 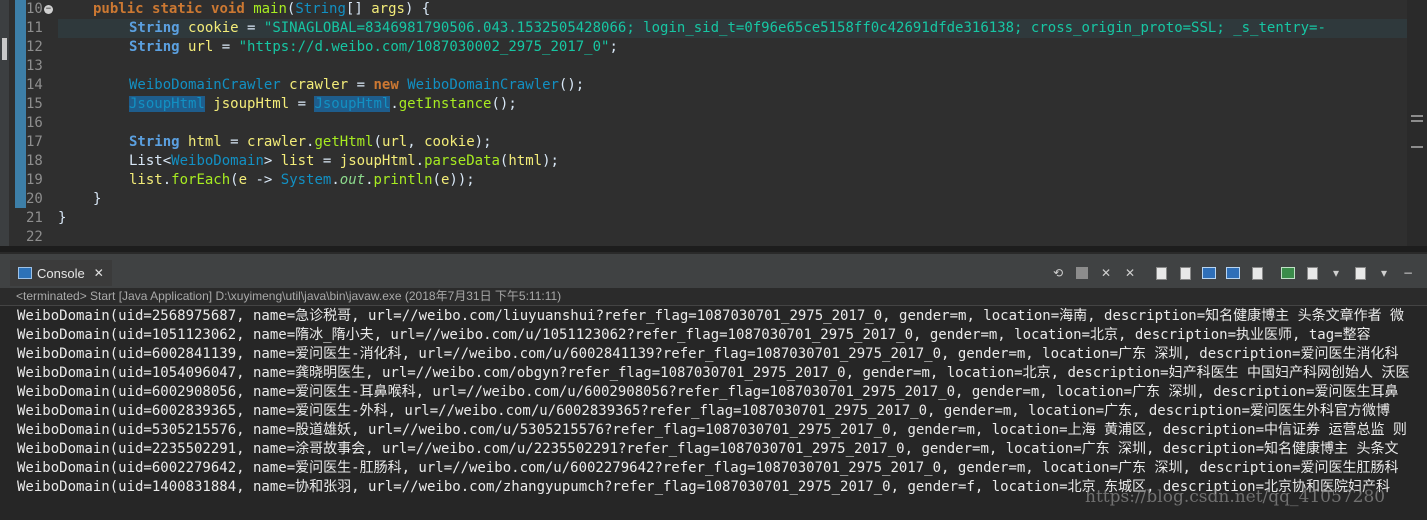 I want to click on tab-console: Console ✕, so click(x=61, y=273).